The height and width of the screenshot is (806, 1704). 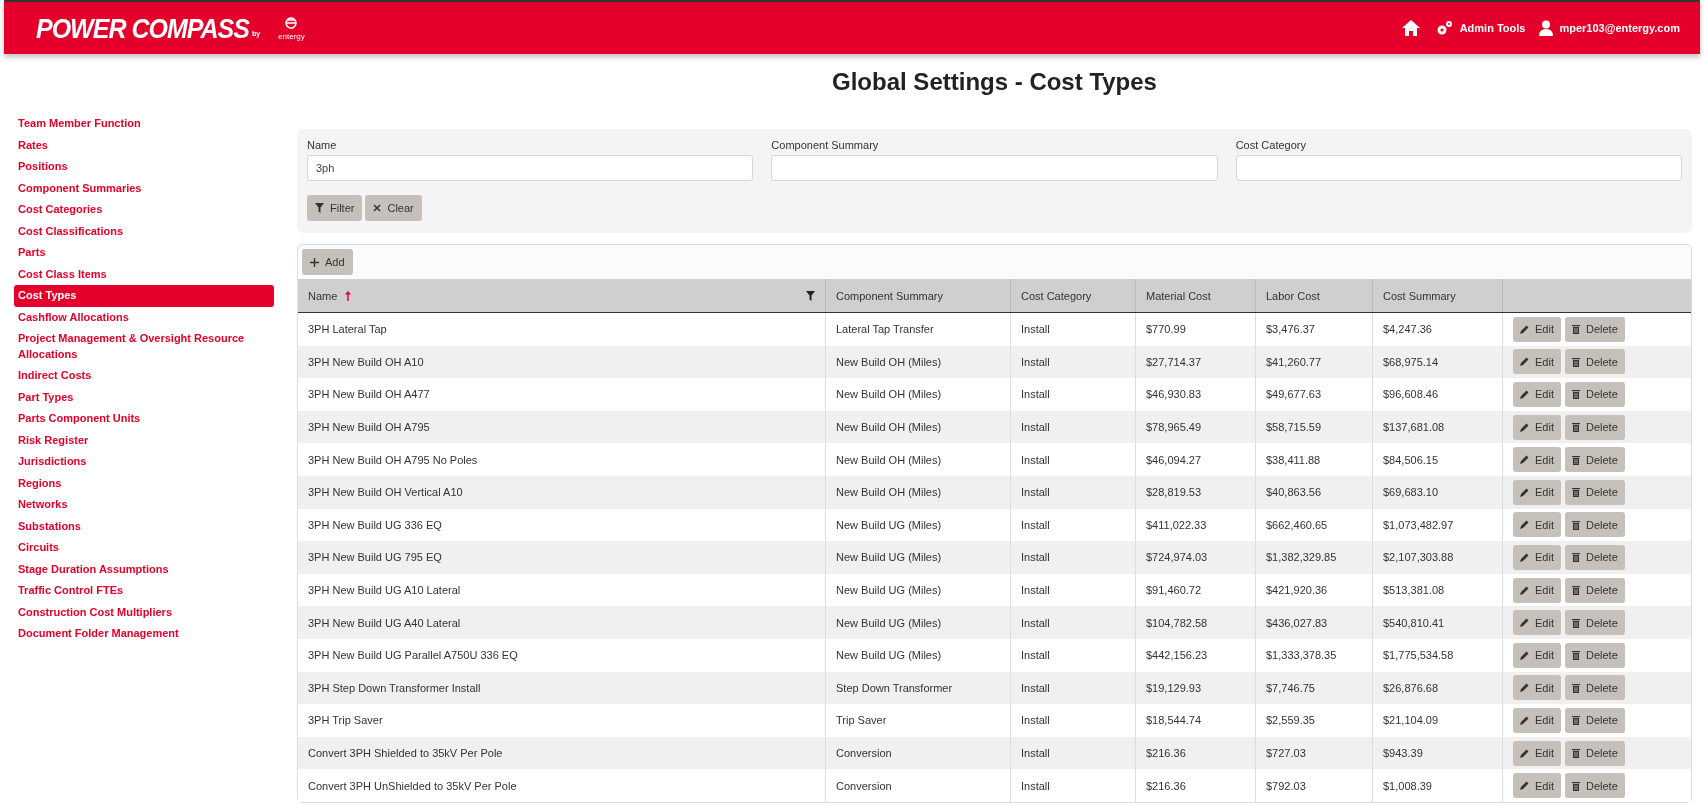 What do you see at coordinates (1196, 720) in the screenshot?
I see `table-cell: $18,544.74` at bounding box center [1196, 720].